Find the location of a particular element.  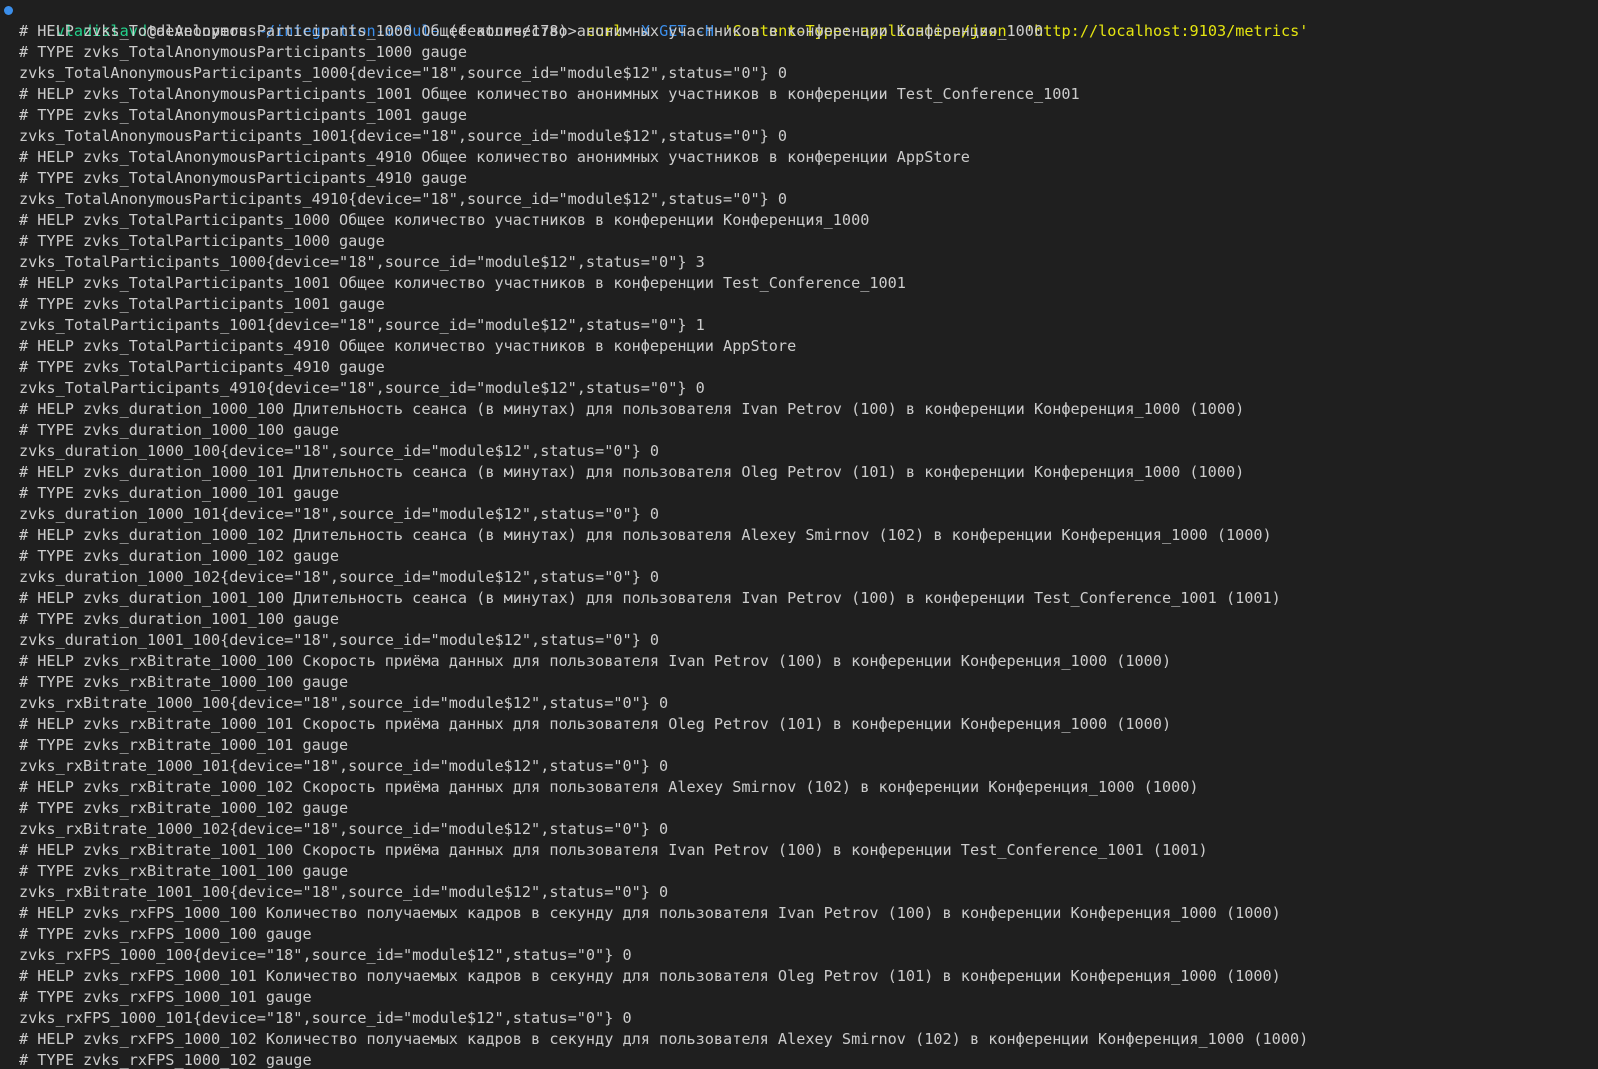

output-line: # TYPE zvks_rxFPS_1000_101 gauge is located at coordinates (165, 997).